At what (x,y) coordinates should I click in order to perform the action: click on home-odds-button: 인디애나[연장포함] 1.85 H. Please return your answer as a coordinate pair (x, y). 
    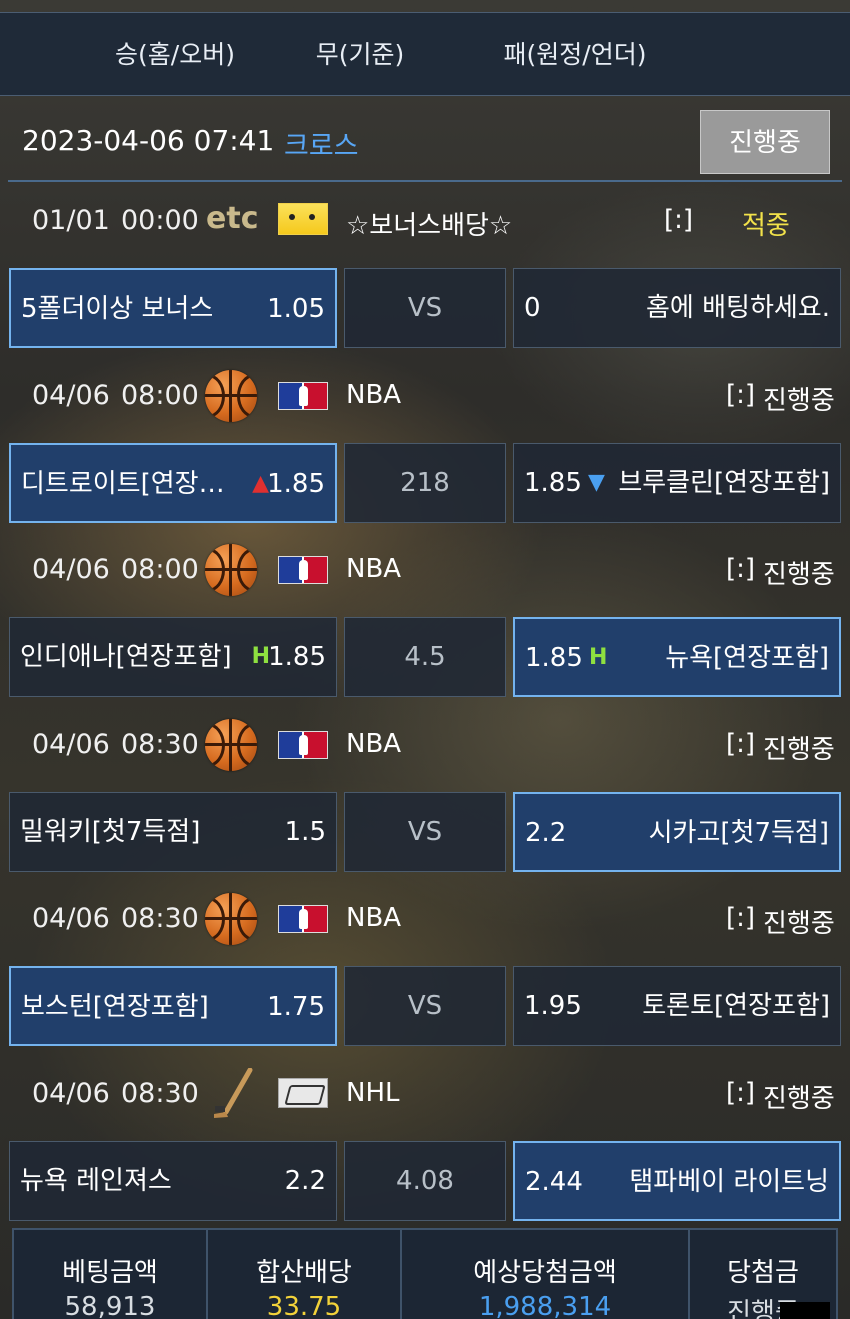
    Looking at the image, I should click on (173, 657).